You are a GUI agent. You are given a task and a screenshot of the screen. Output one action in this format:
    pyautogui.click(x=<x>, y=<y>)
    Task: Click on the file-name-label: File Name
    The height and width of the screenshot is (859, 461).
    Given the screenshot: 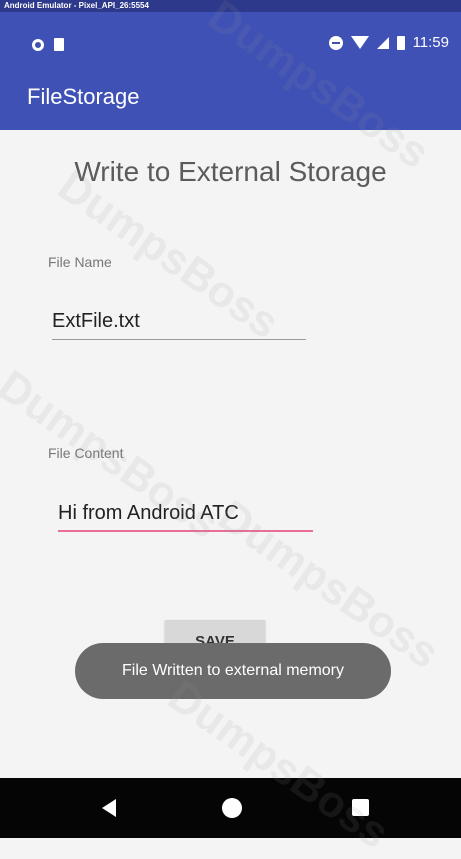 What is the action you would take?
    pyautogui.click(x=80, y=262)
    